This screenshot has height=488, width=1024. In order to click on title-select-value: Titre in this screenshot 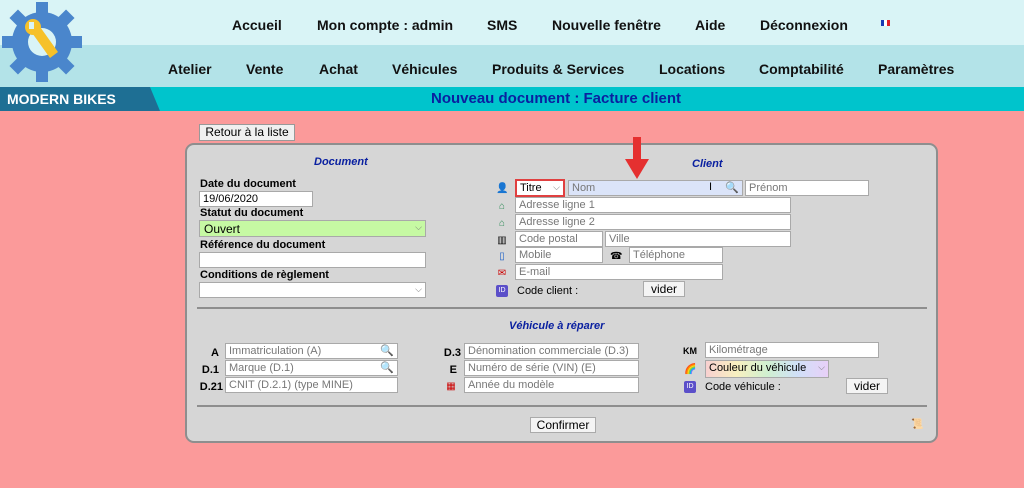, I will do `click(531, 188)`.